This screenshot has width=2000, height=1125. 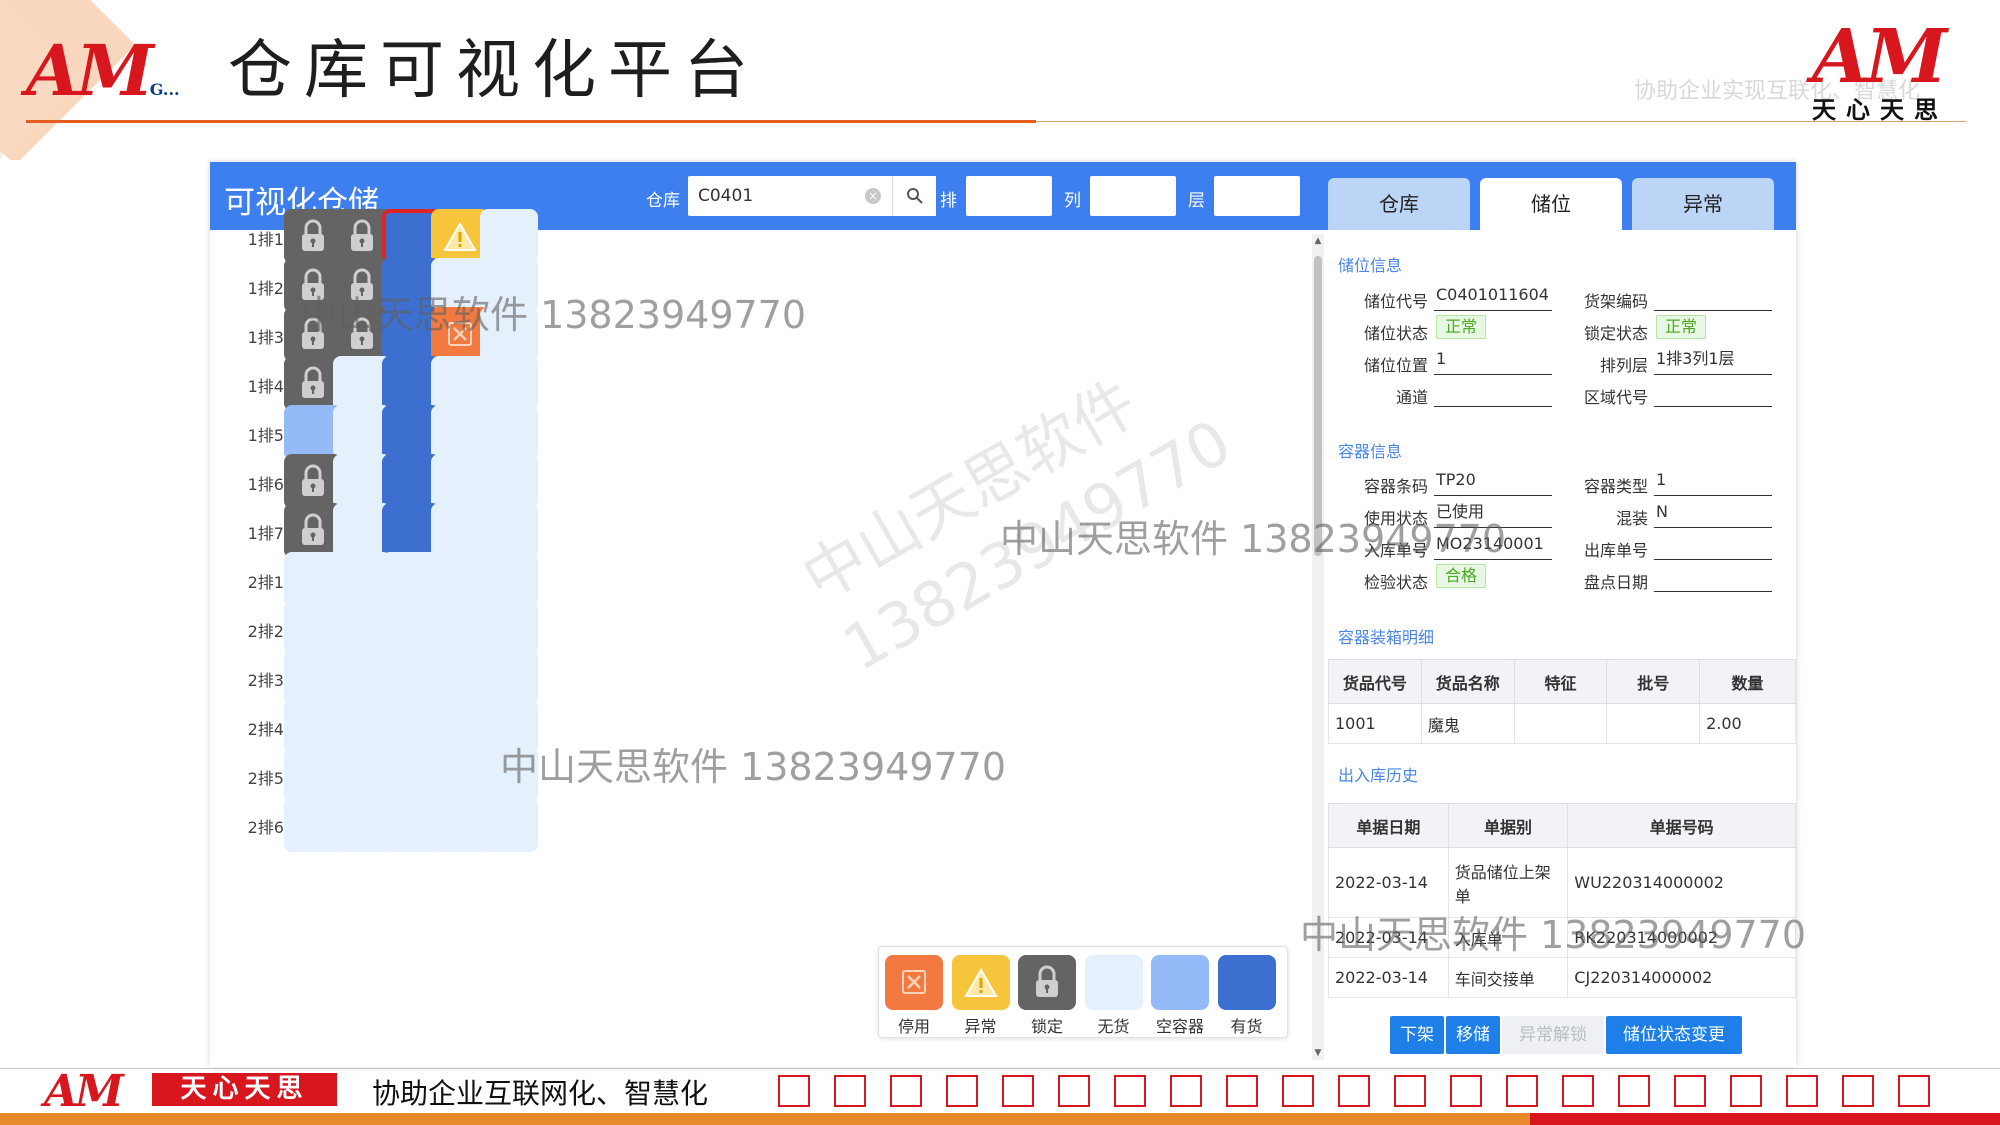 What do you see at coordinates (244, 1089) in the screenshot?
I see `footer-brand: 天心天思` at bounding box center [244, 1089].